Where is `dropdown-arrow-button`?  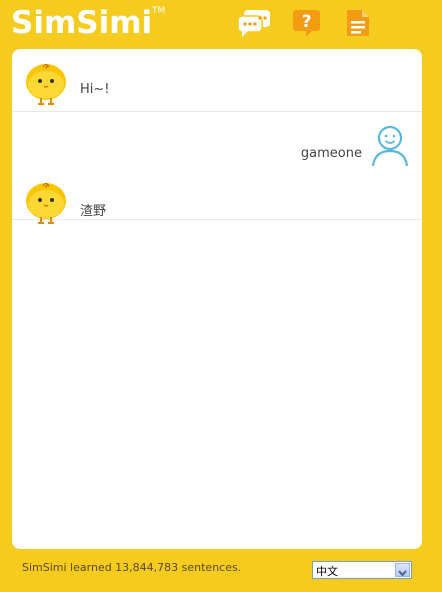 dropdown-arrow-button is located at coordinates (402, 570).